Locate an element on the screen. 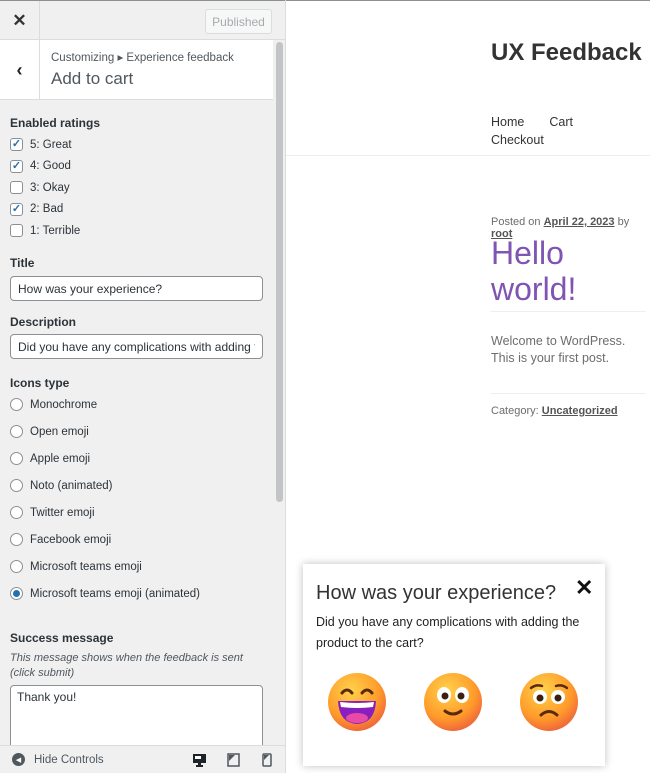  success-message-label: Success message is located at coordinates (62, 638).